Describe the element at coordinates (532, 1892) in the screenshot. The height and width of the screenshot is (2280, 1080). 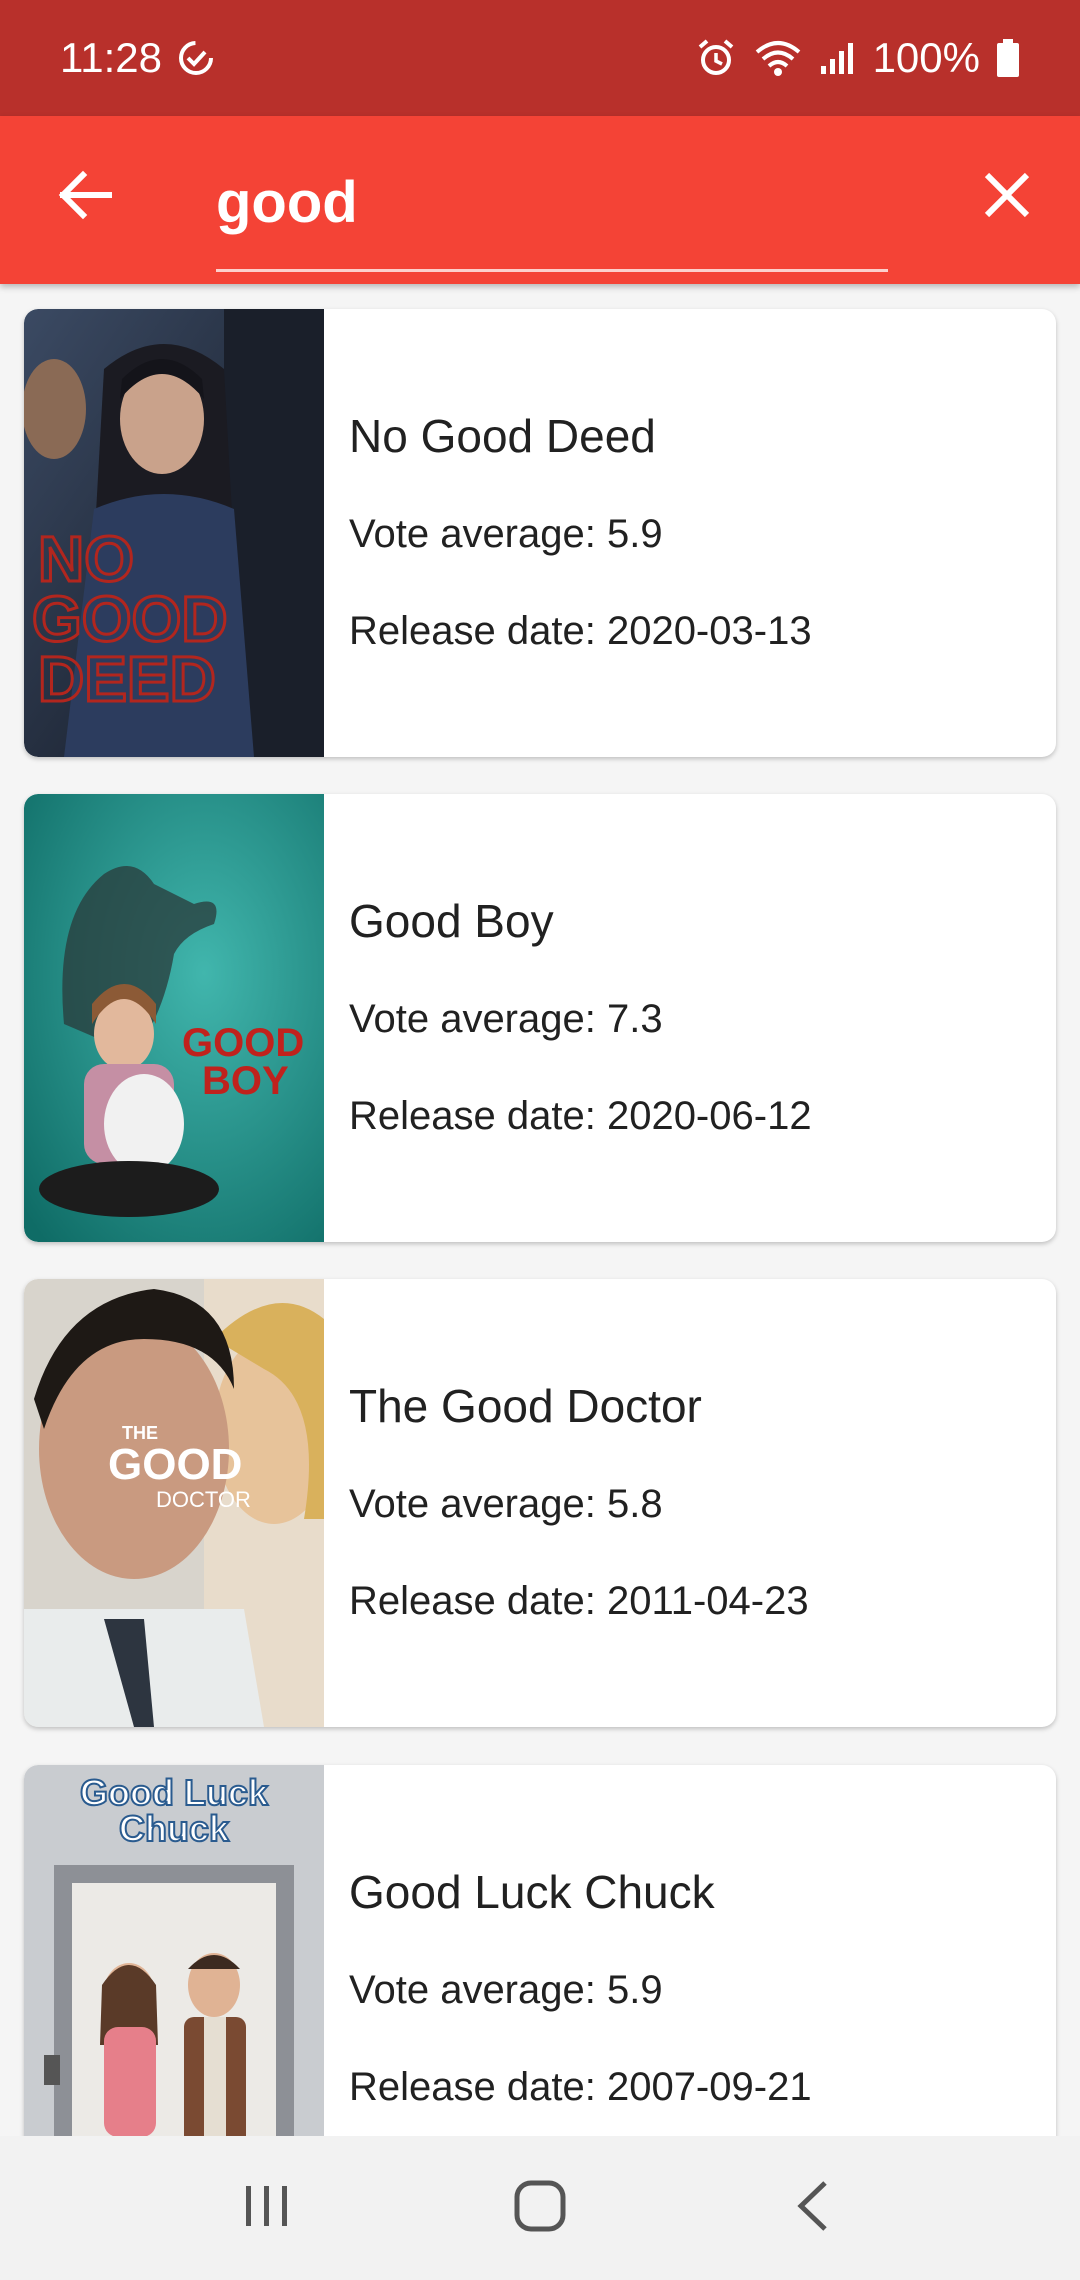
I see `movie-title: Good Luck Chuck` at that location.